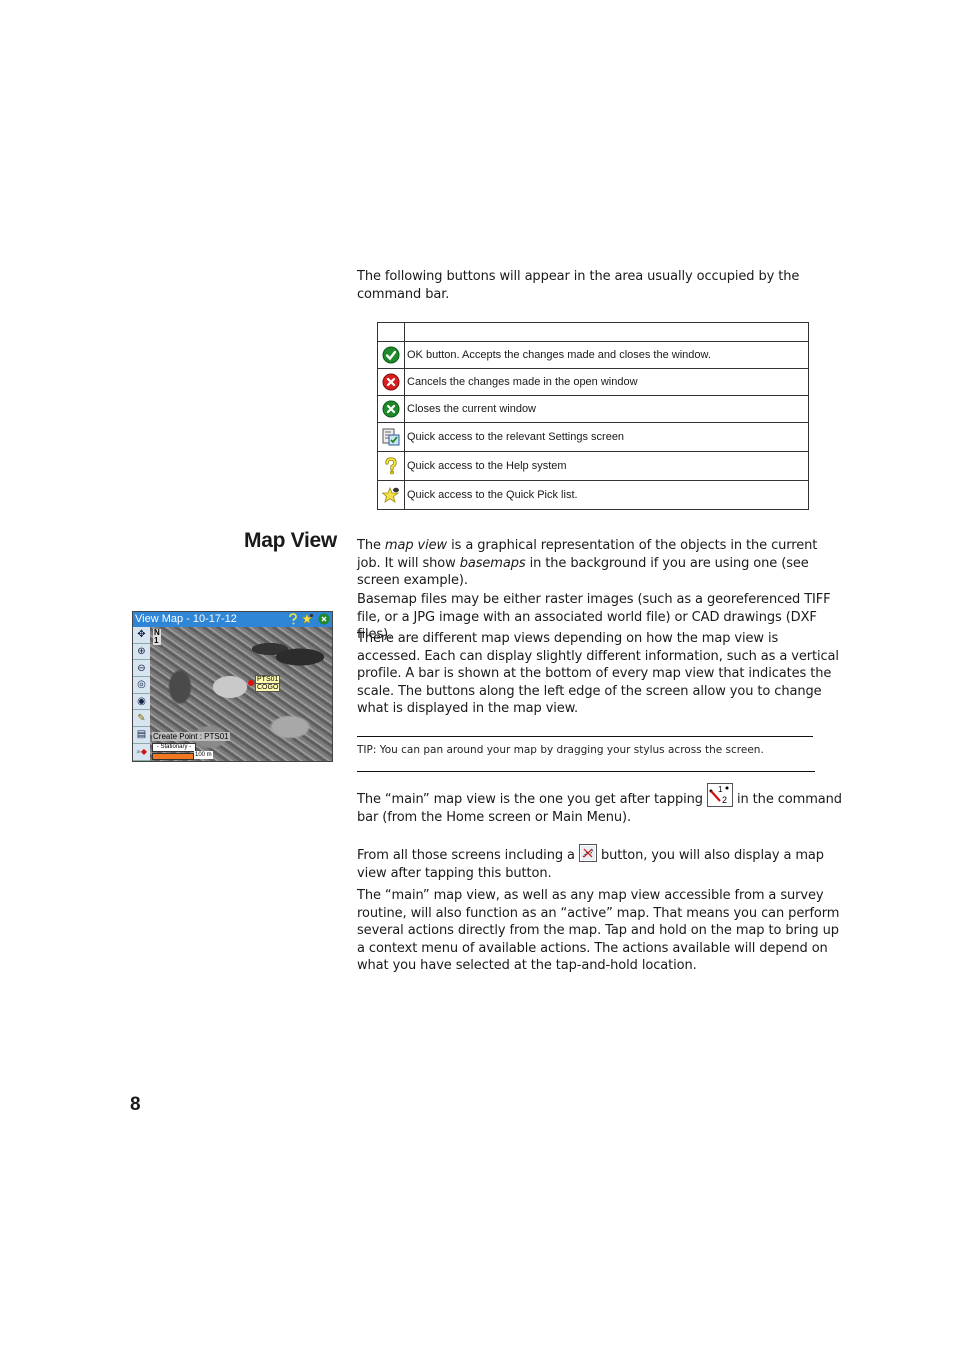  I want to click on row-description: Quick access to the Help system, so click(606, 466).